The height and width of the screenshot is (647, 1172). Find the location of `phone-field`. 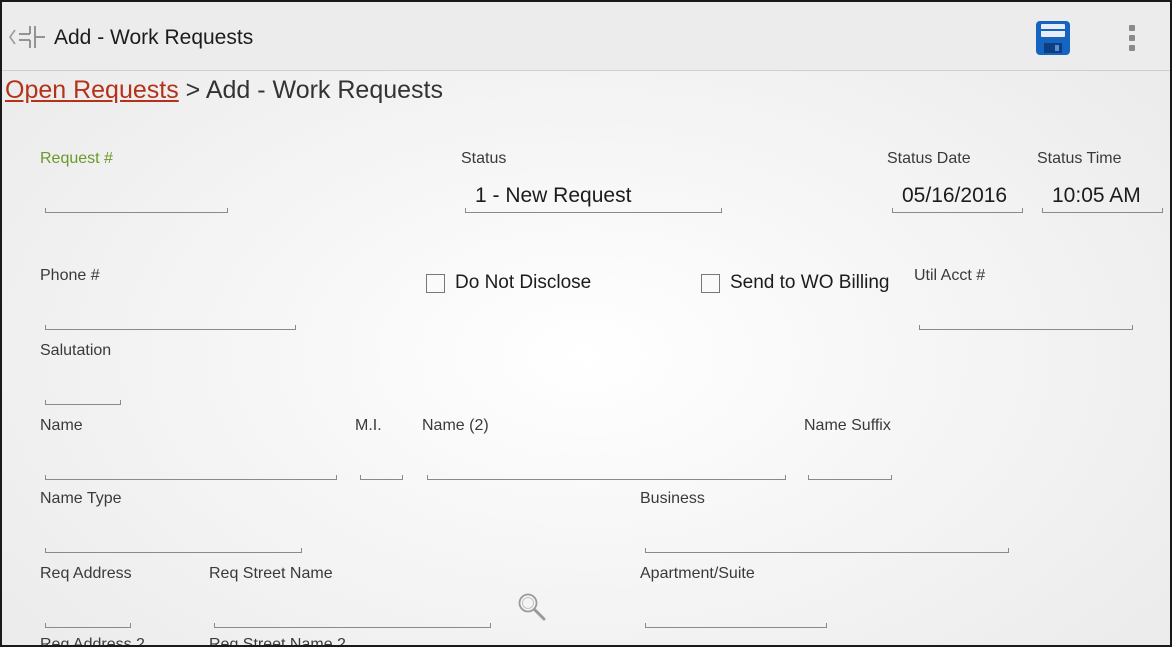

phone-field is located at coordinates (170, 322).